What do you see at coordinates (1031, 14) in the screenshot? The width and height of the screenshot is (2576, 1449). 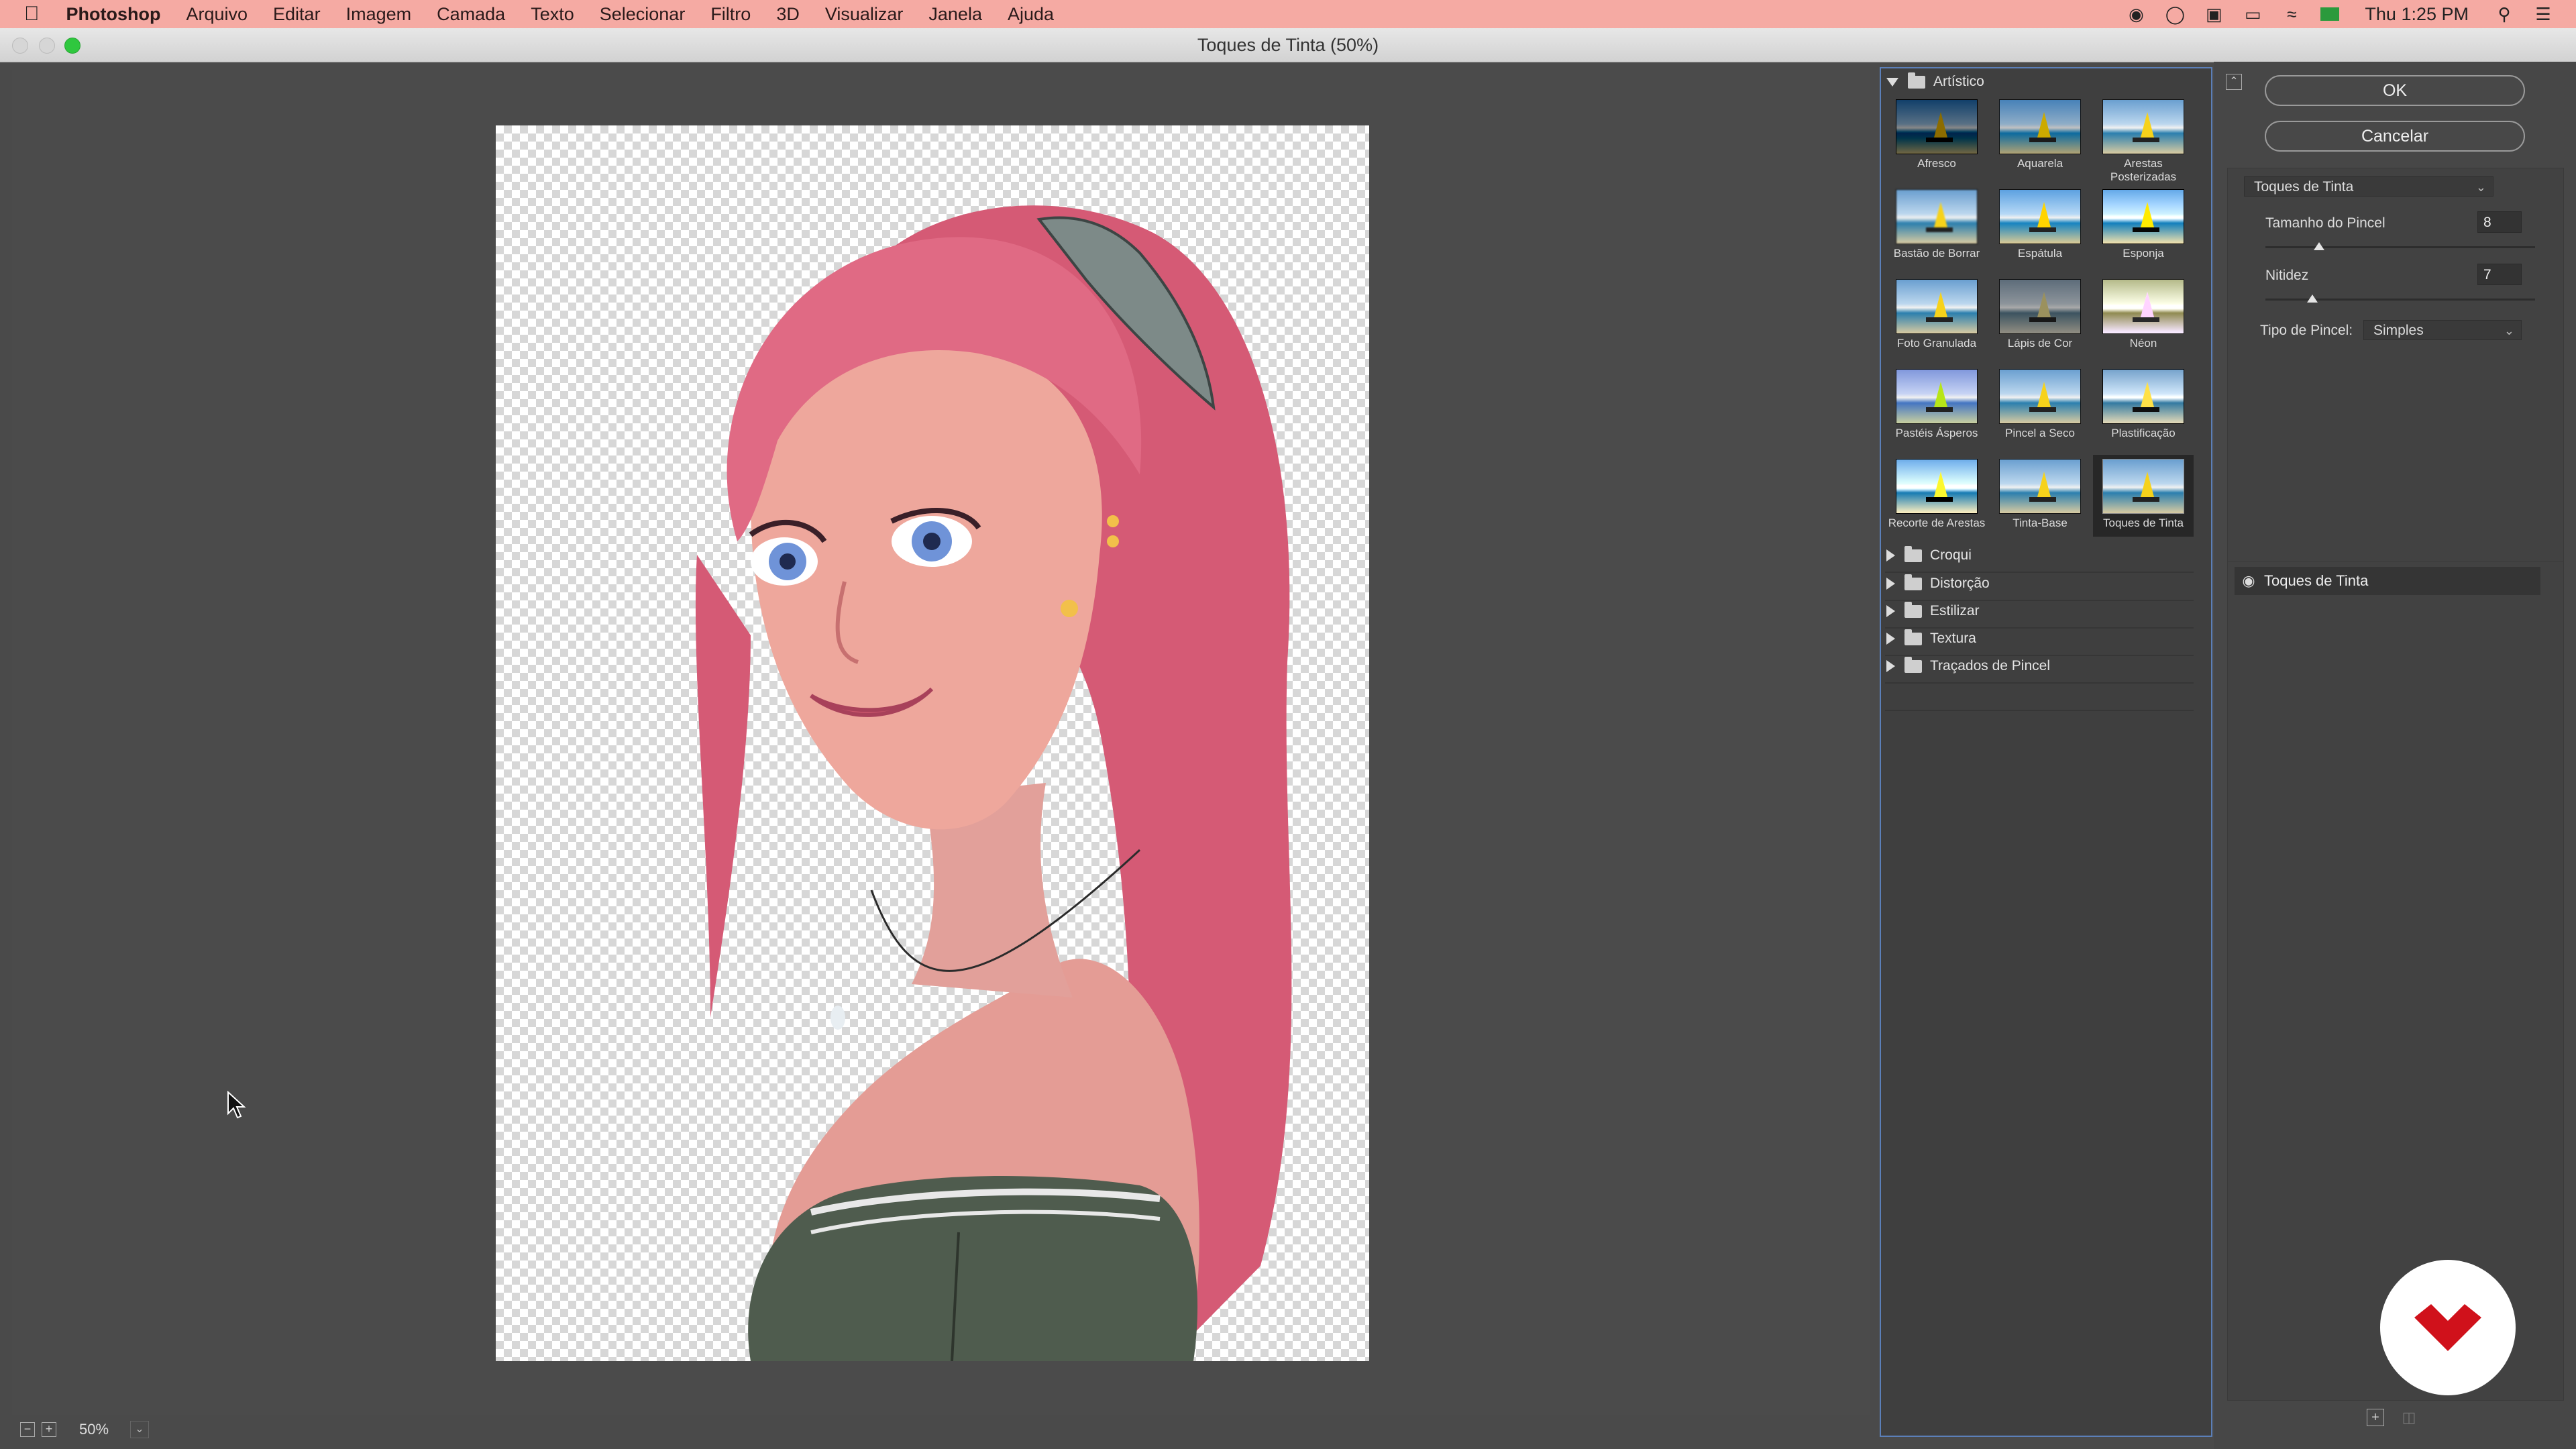 I see `menu-ajuda: Ajuda` at bounding box center [1031, 14].